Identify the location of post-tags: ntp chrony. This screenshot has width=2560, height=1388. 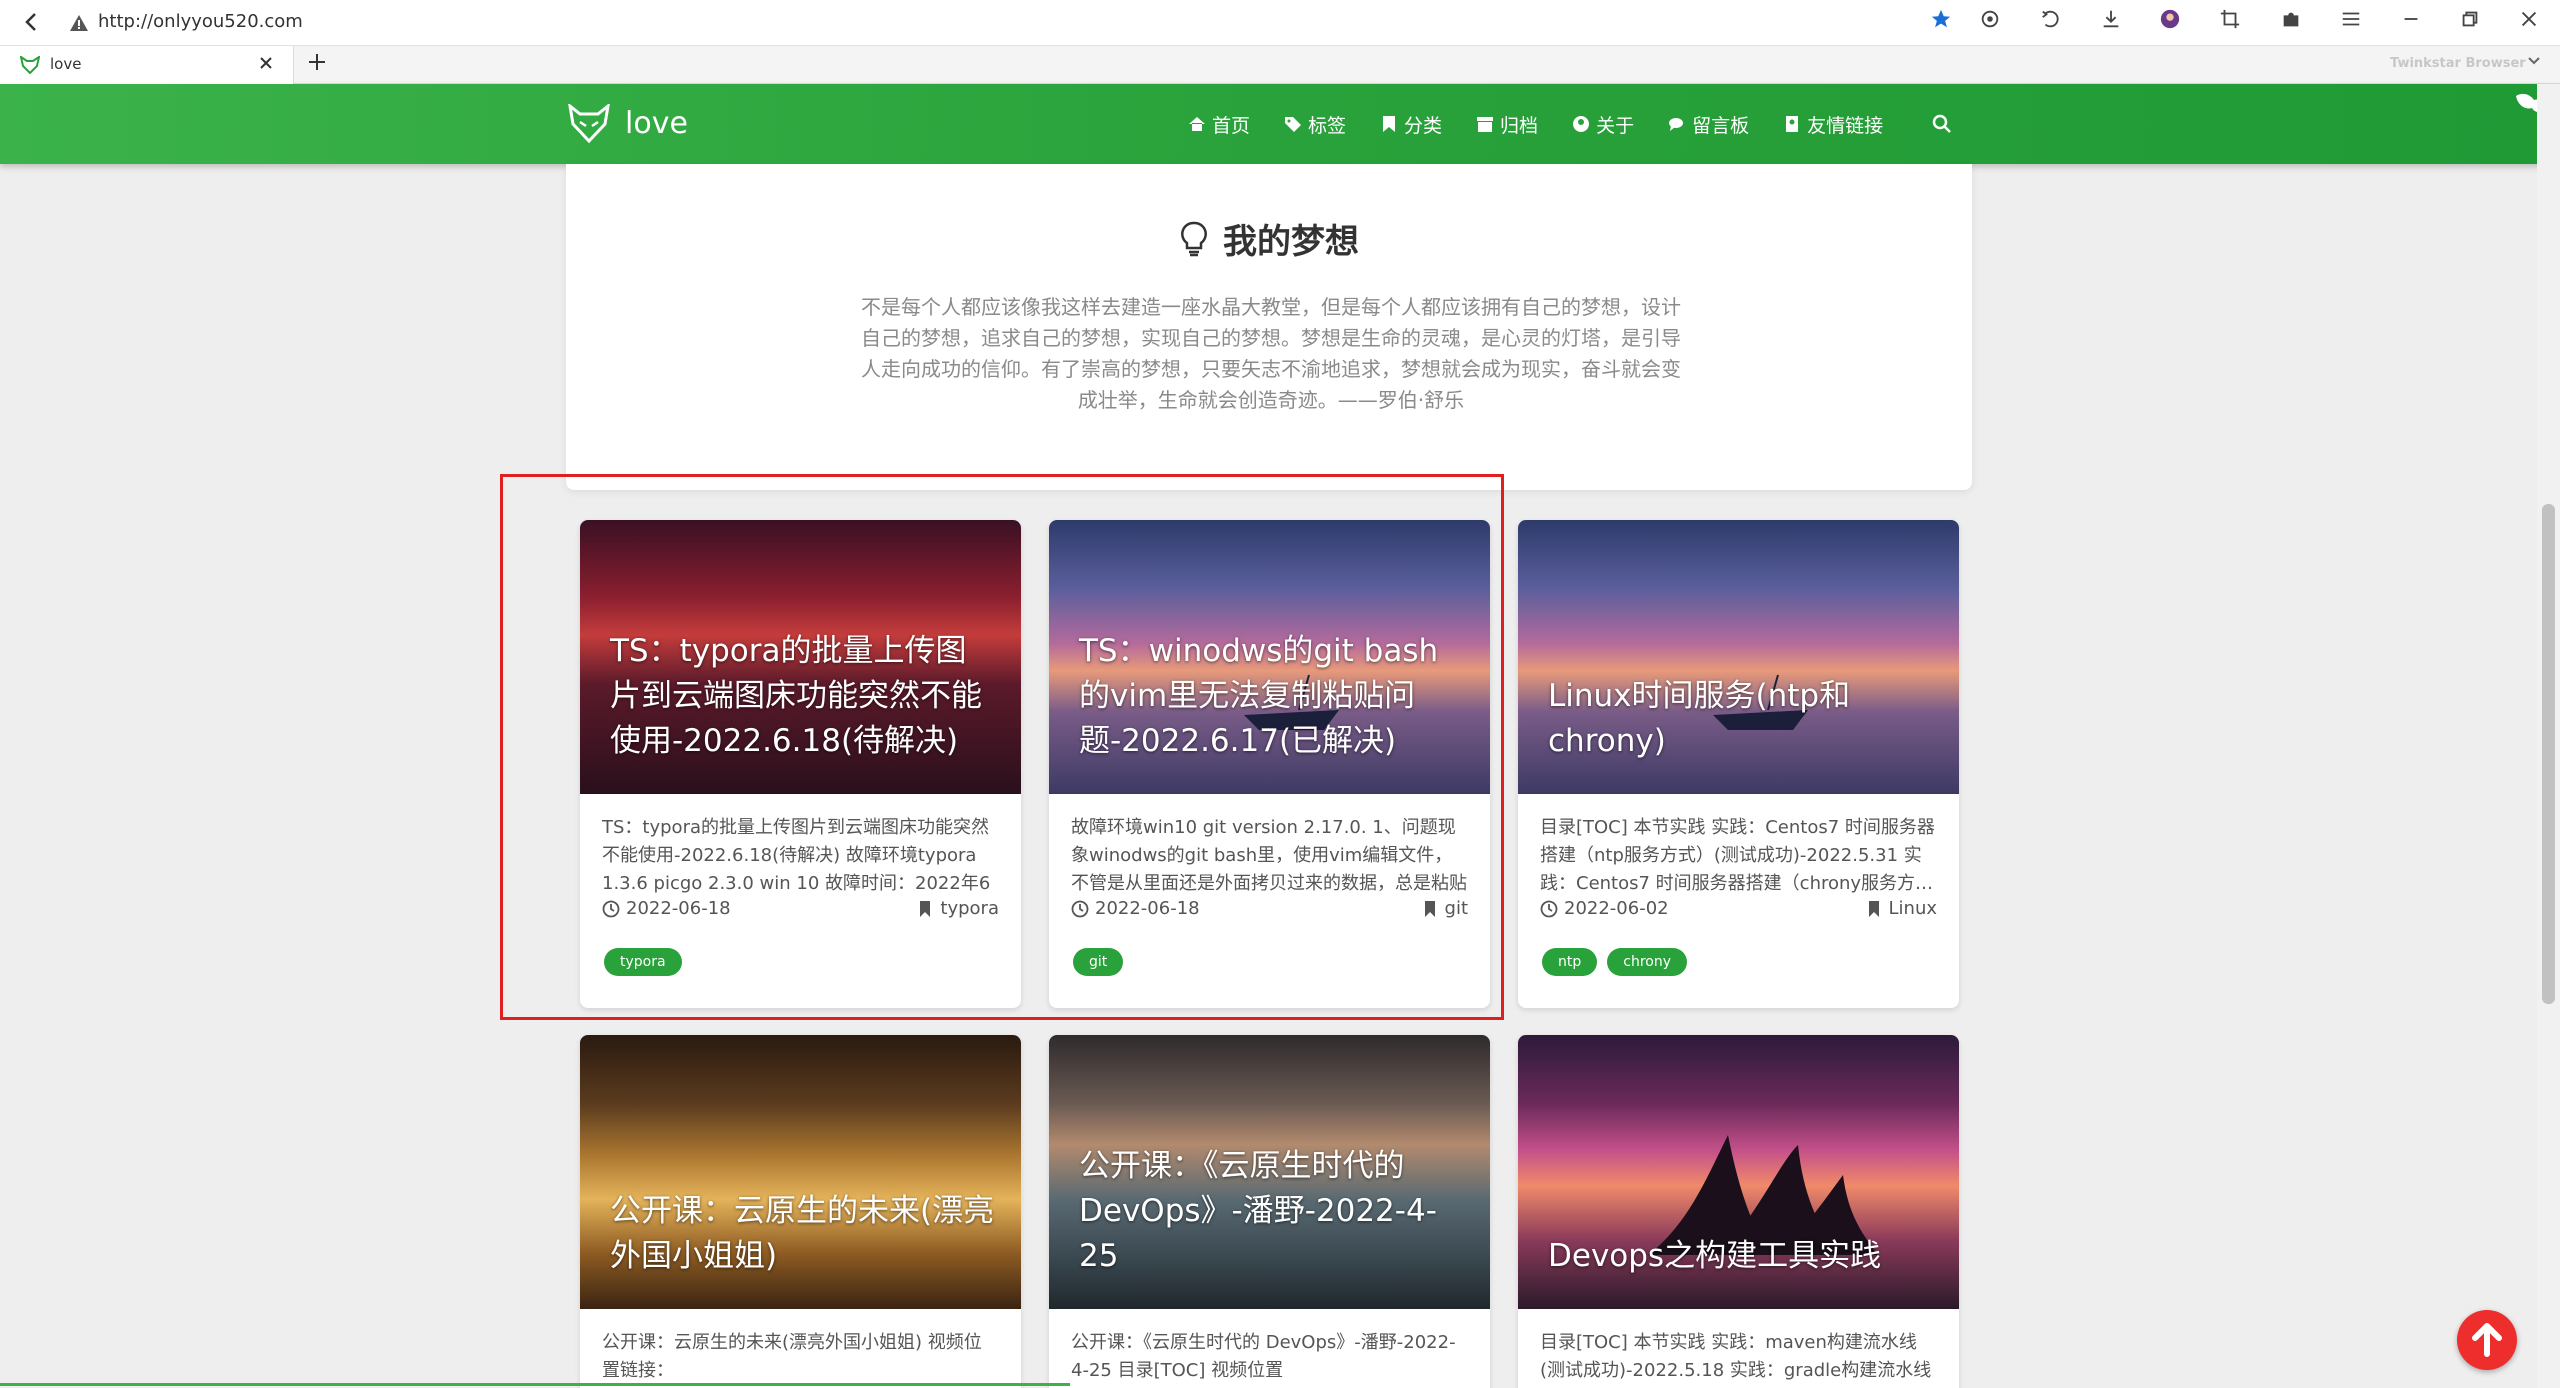
(1738, 953).